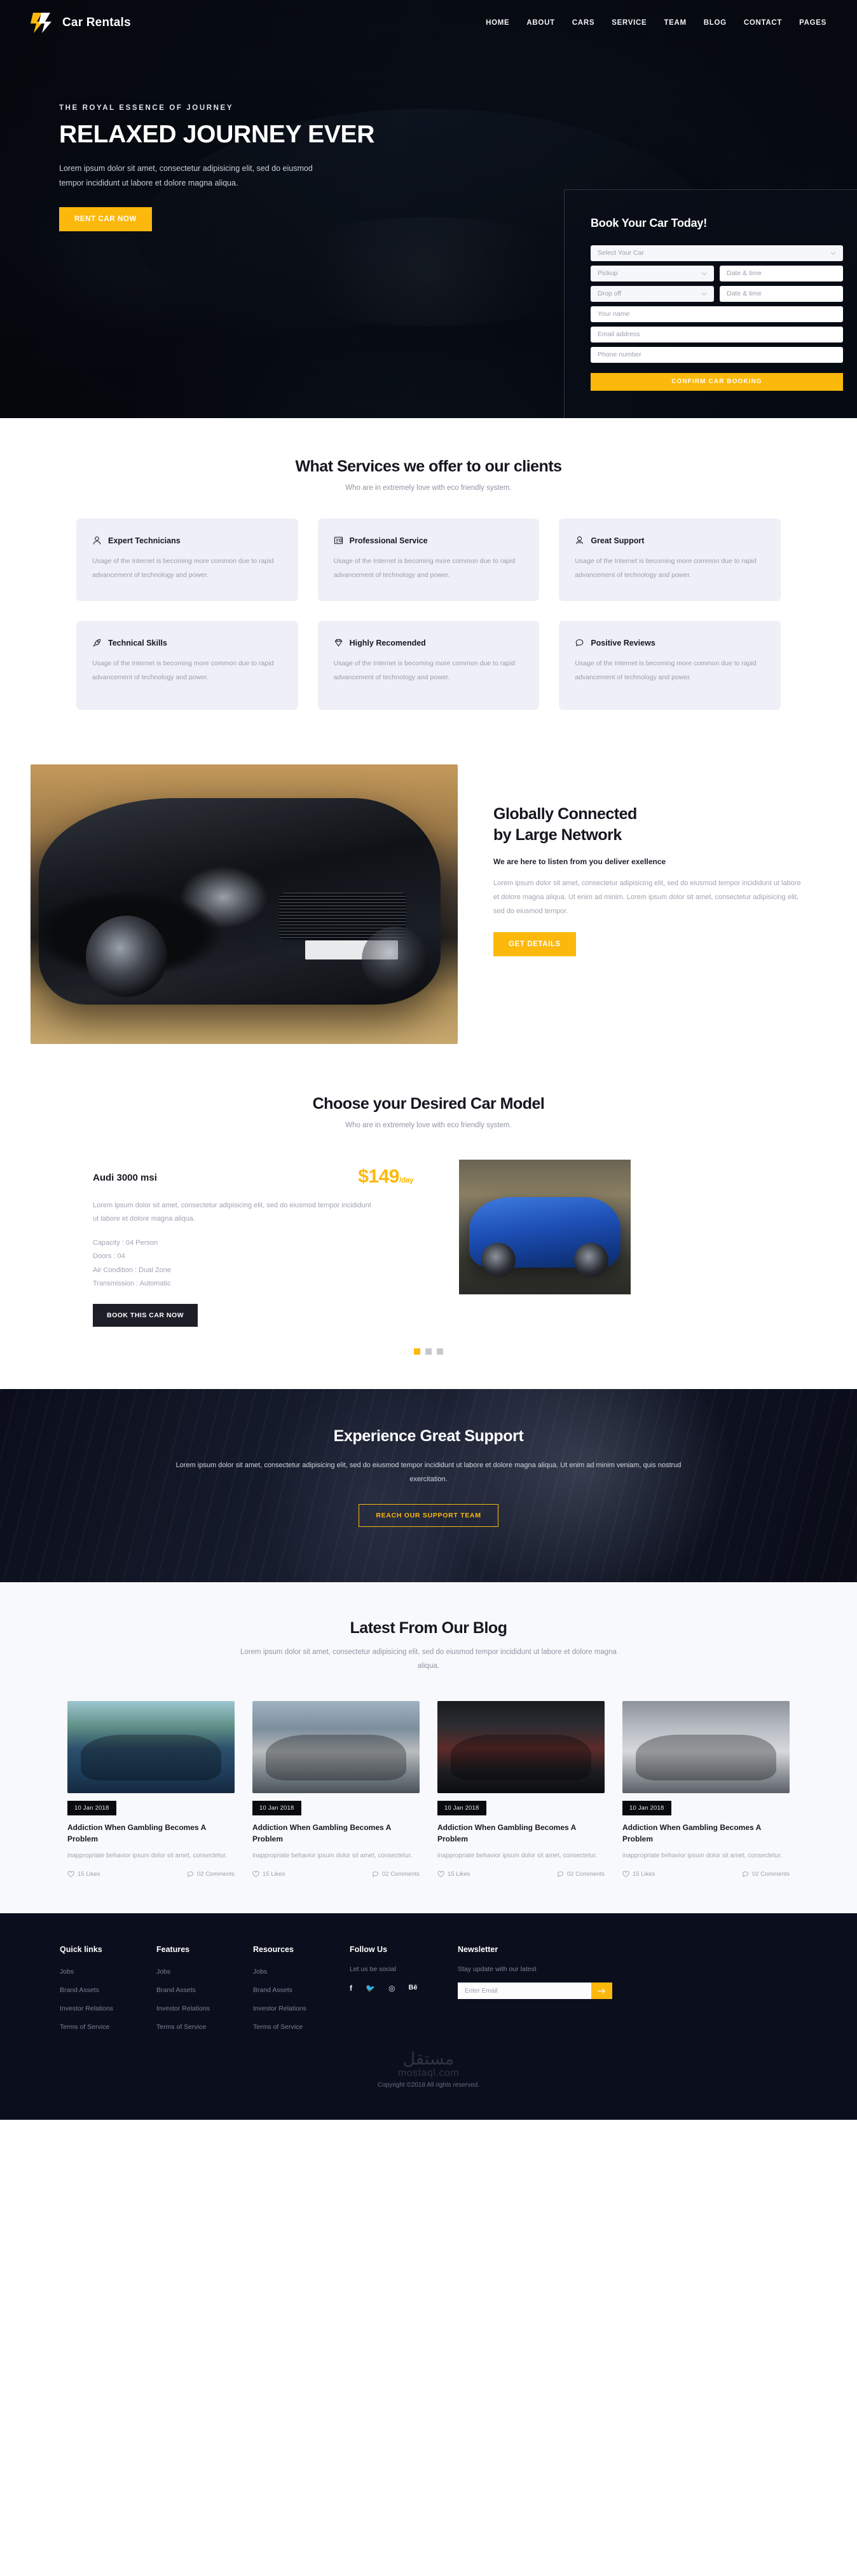  I want to click on pickup-row: Pickup Date & time, so click(717, 275).